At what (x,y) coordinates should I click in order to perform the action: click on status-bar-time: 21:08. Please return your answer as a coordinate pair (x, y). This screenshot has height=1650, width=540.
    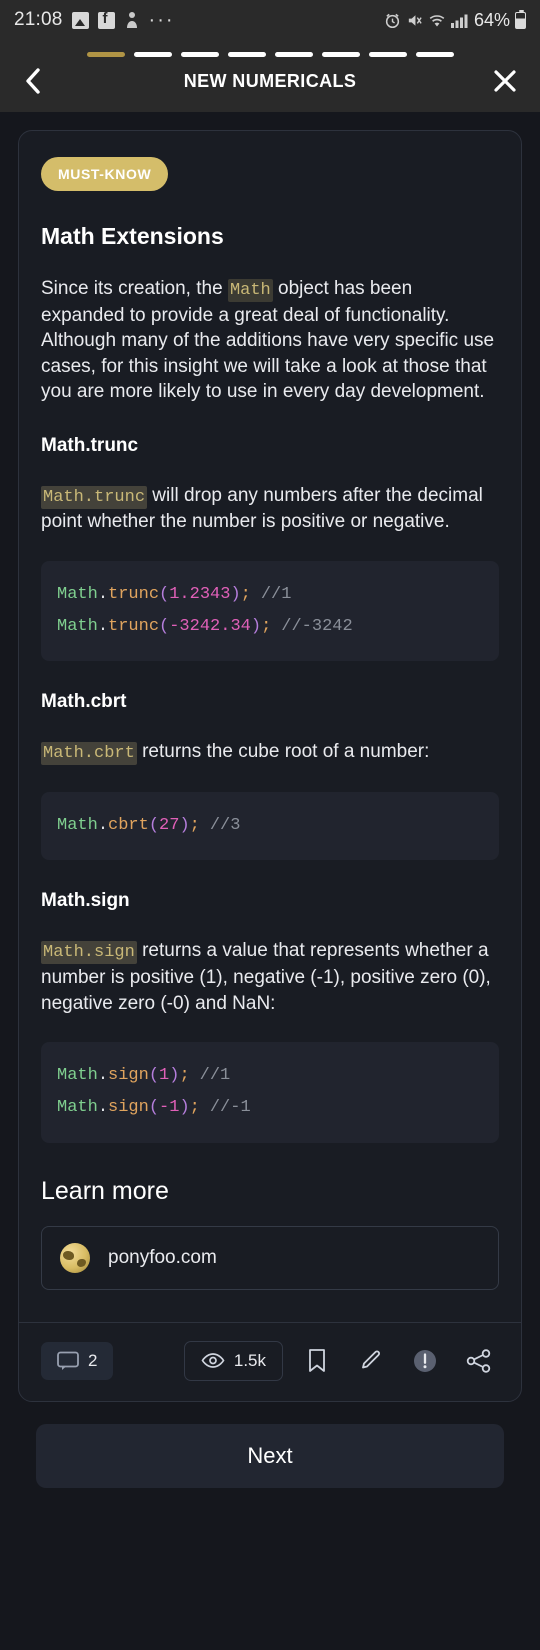
    Looking at the image, I should click on (38, 19).